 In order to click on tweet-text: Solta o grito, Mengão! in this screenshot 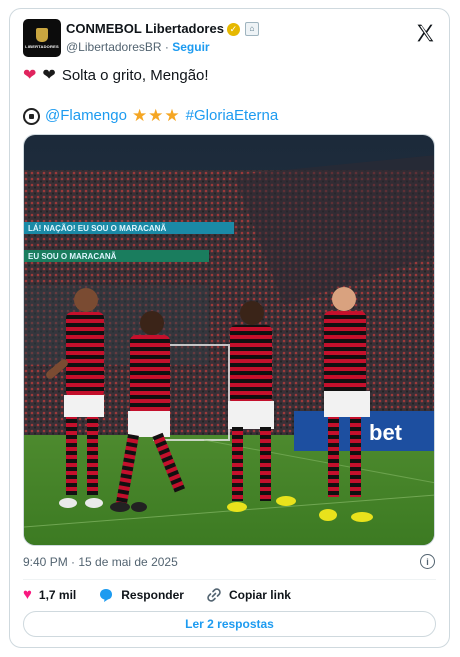, I will do `click(135, 75)`.